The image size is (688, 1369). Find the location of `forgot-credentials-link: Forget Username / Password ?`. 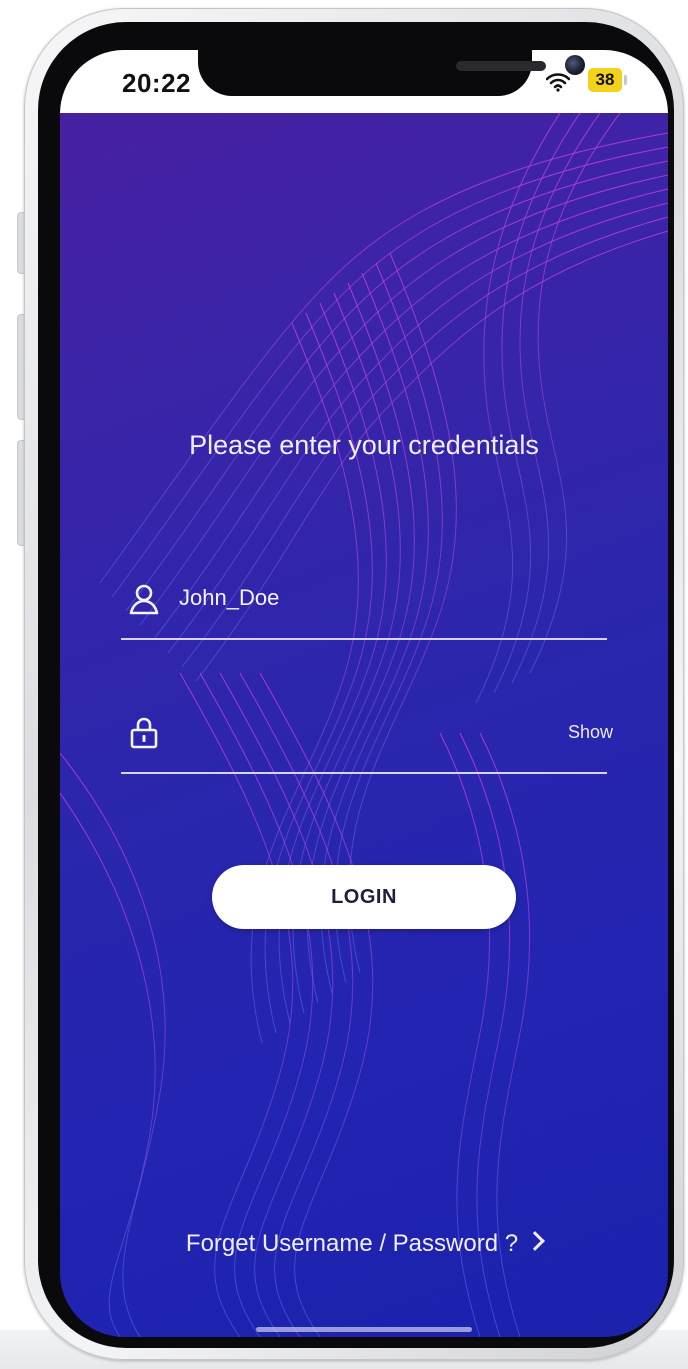

forgot-credentials-link: Forget Username / Password ? is located at coordinates (364, 1244).